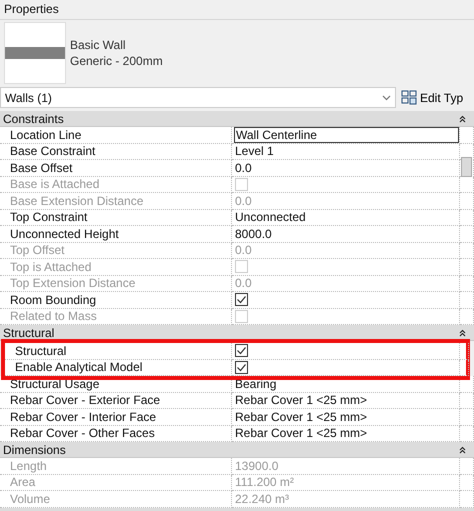 The image size is (474, 511). What do you see at coordinates (409, 97) in the screenshot?
I see `edit-type-icon` at bounding box center [409, 97].